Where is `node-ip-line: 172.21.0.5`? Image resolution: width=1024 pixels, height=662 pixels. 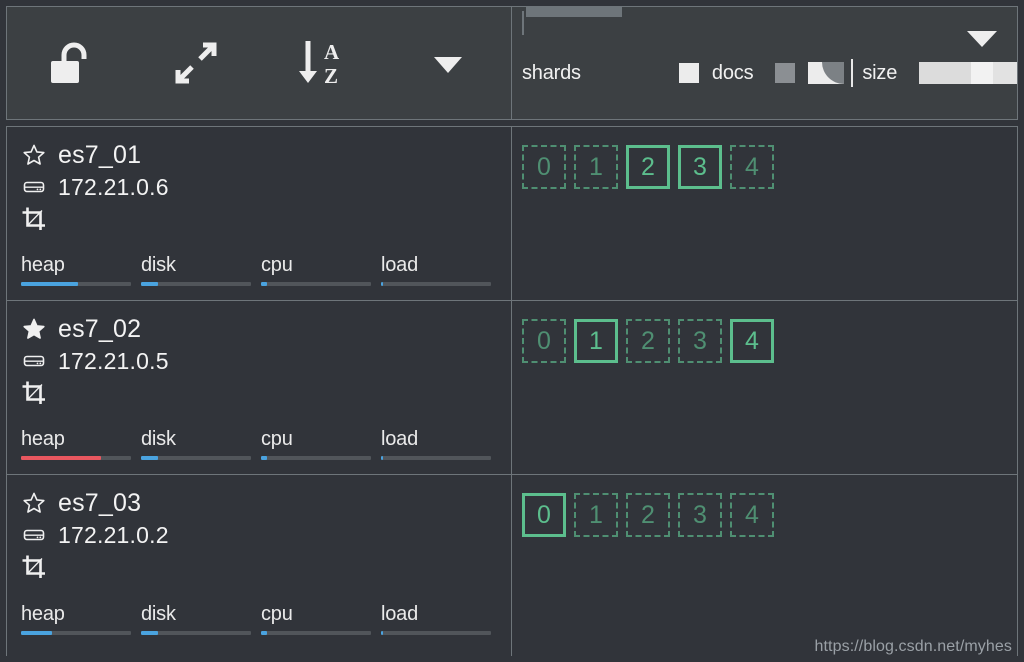
node-ip-line: 172.21.0.5 is located at coordinates (259, 361).